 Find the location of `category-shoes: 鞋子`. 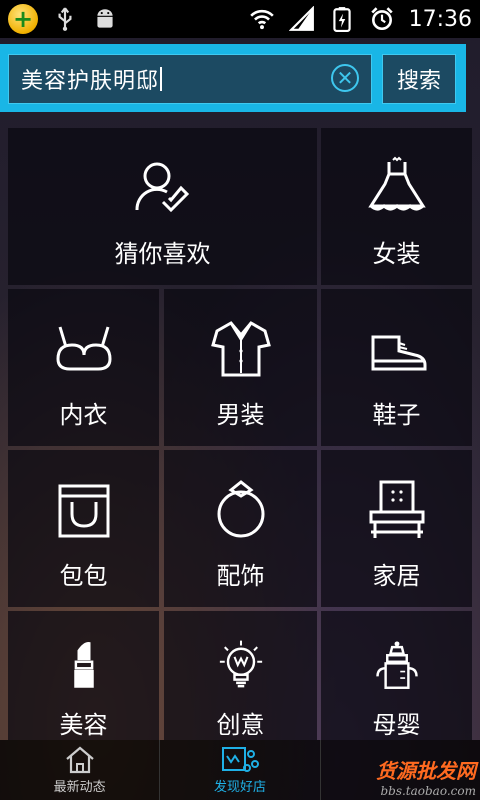

category-shoes: 鞋子 is located at coordinates (396, 367).